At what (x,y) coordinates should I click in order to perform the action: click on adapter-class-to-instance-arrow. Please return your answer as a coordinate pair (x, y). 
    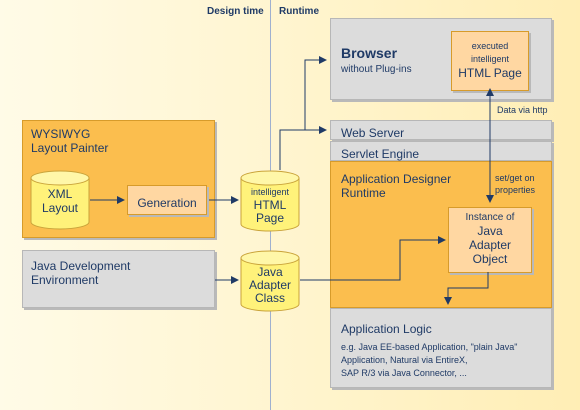
    Looking at the image, I should click on (373, 258).